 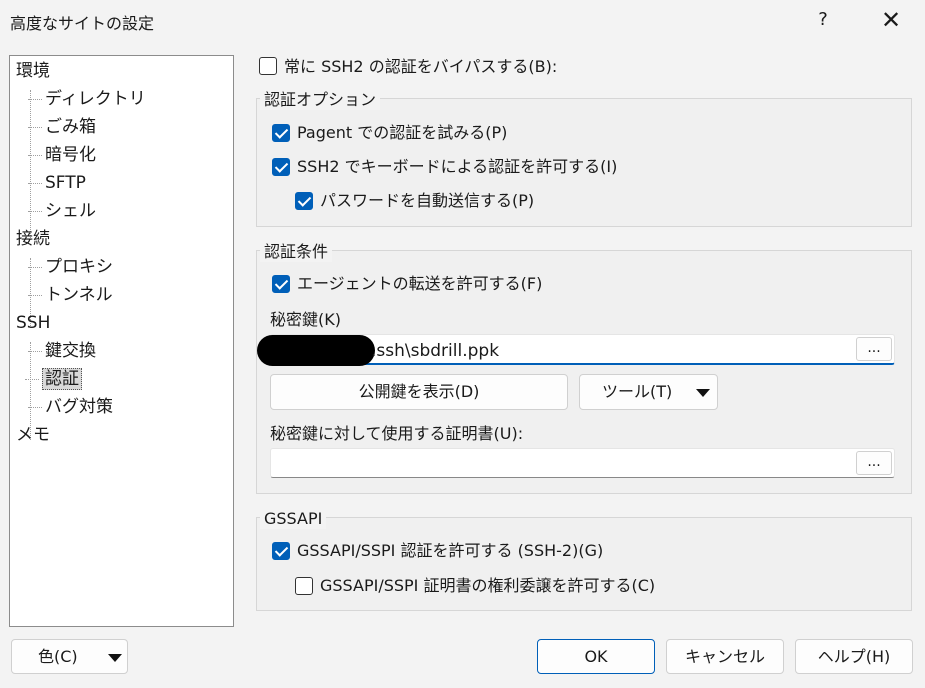 What do you see at coordinates (268, 66) in the screenshot?
I see `bypass-checkbox` at bounding box center [268, 66].